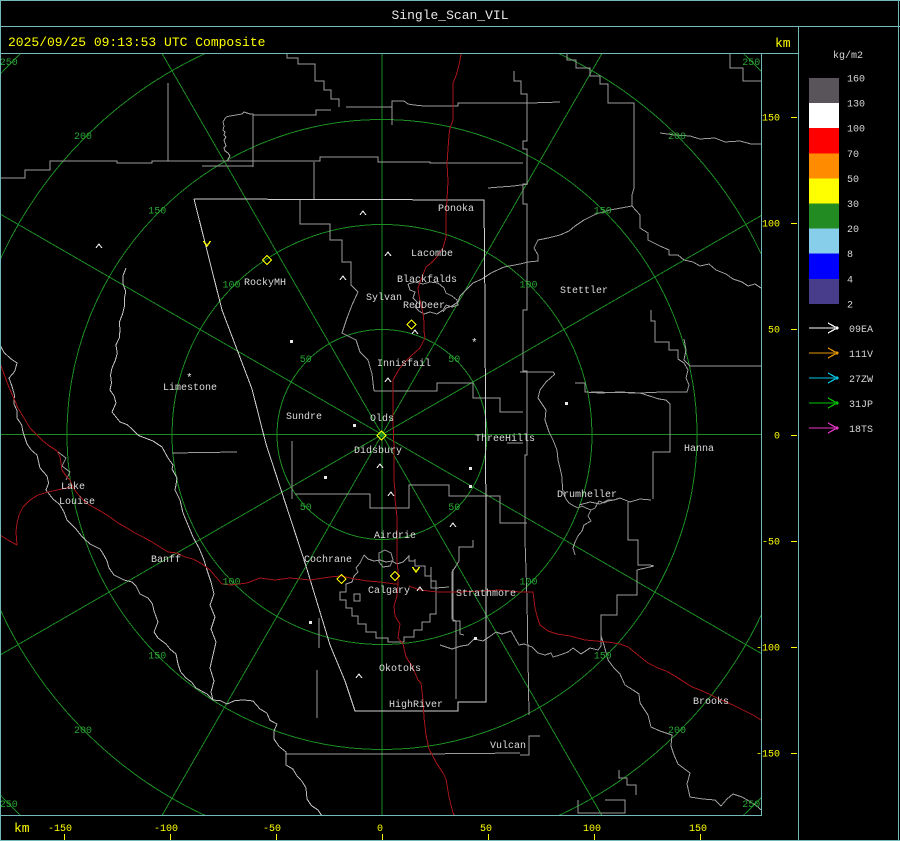 This screenshot has height=841, width=900. Describe the element at coordinates (73, 487) in the screenshot. I see `svg-text: Lake` at that location.